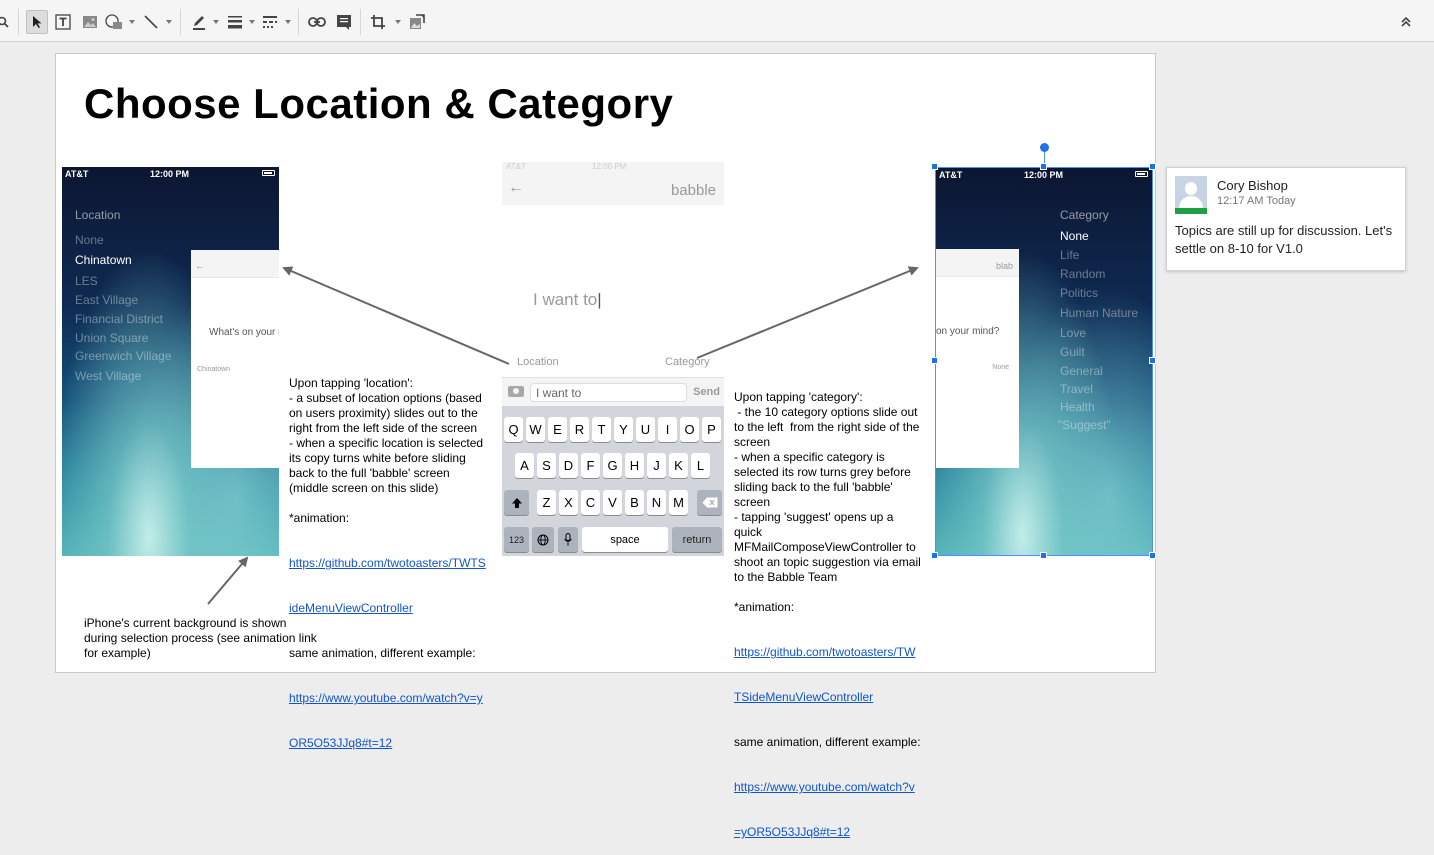 The height and width of the screenshot is (855, 1434). Describe the element at coordinates (387, 563) in the screenshot. I see `location-github-link-line1: https://github.com/twotoasters/TWTS` at that location.